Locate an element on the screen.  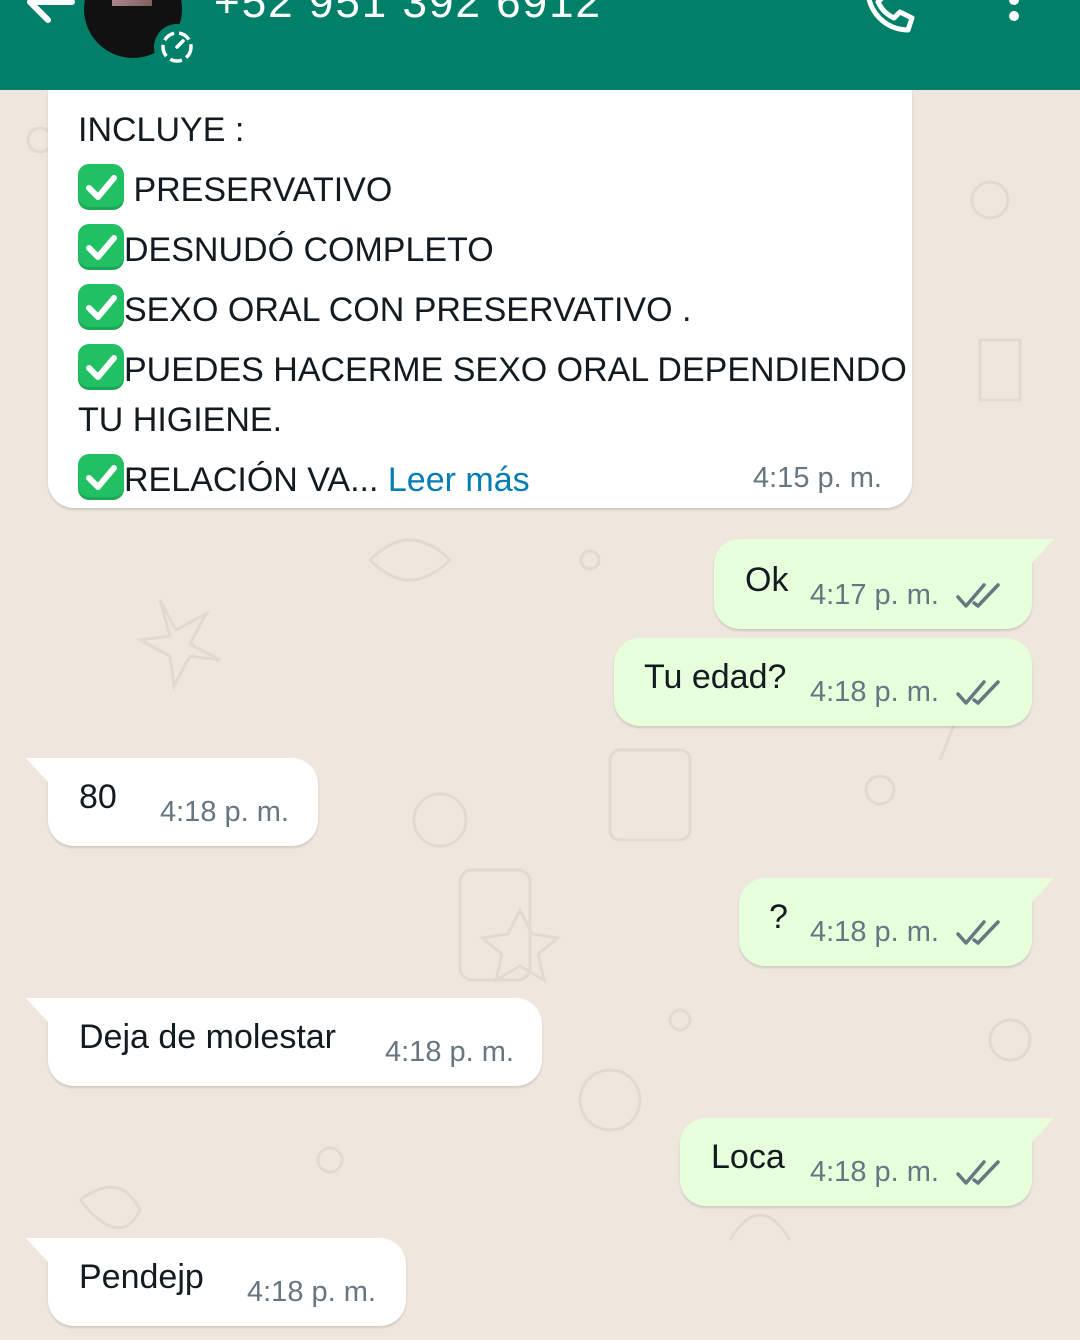
message-text: Pendejp is located at coordinates (141, 1277).